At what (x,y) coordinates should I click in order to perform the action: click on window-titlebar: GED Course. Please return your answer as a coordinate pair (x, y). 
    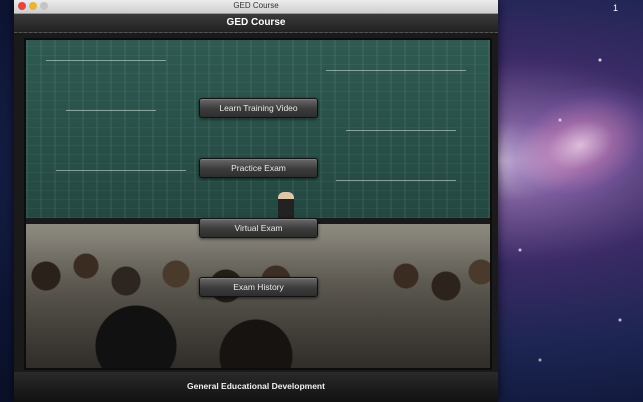
    Looking at the image, I should click on (256, 7).